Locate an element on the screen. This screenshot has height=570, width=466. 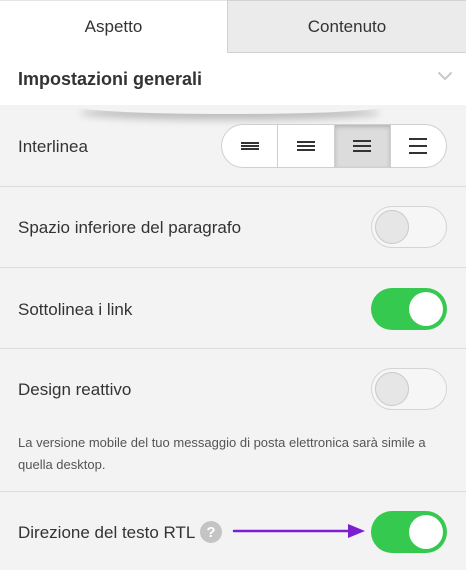
paragraph-spacing-toggle is located at coordinates (409, 227).